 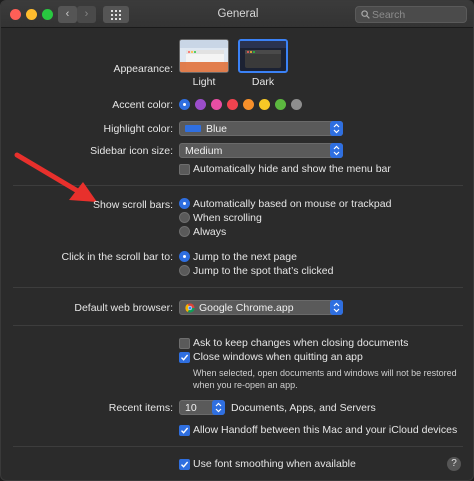 What do you see at coordinates (204, 82) in the screenshot?
I see `appearance-light-label: Light` at bounding box center [204, 82].